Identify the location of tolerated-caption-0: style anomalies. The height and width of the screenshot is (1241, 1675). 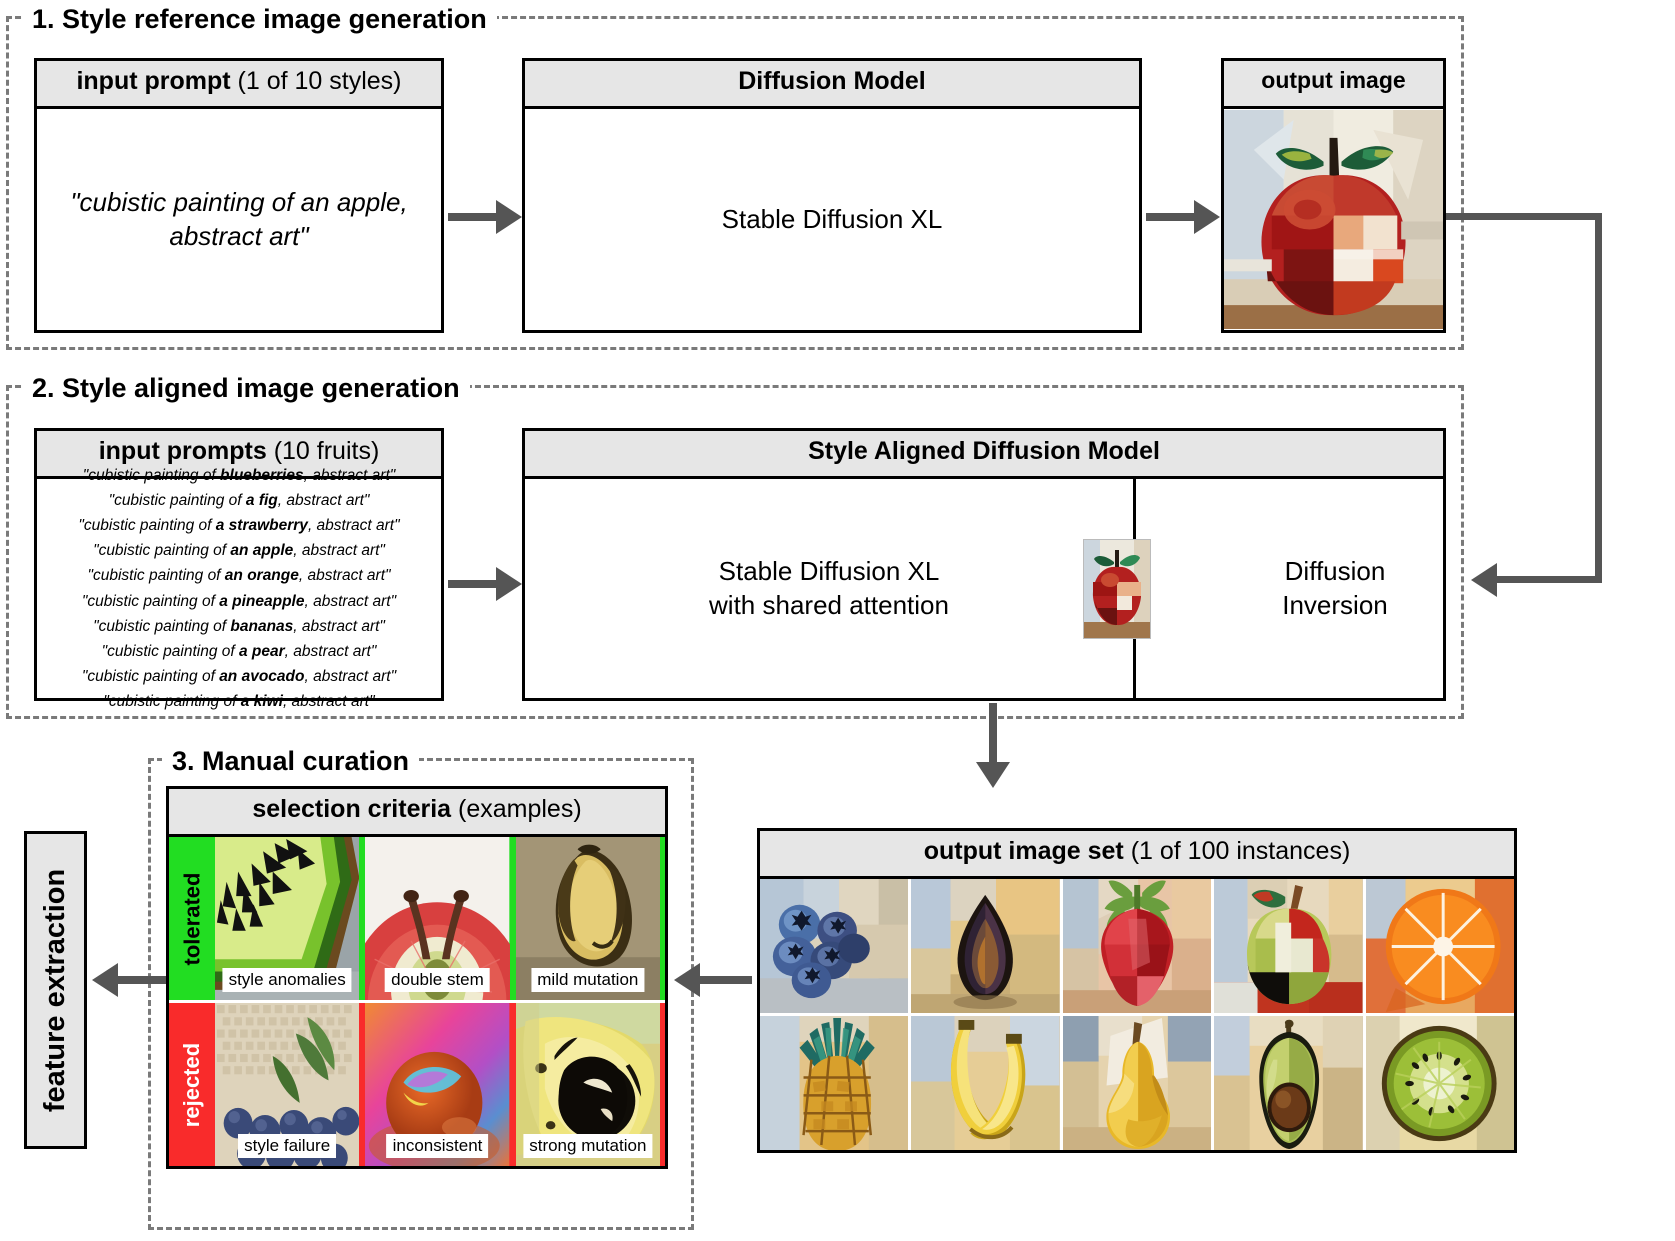
(287, 980).